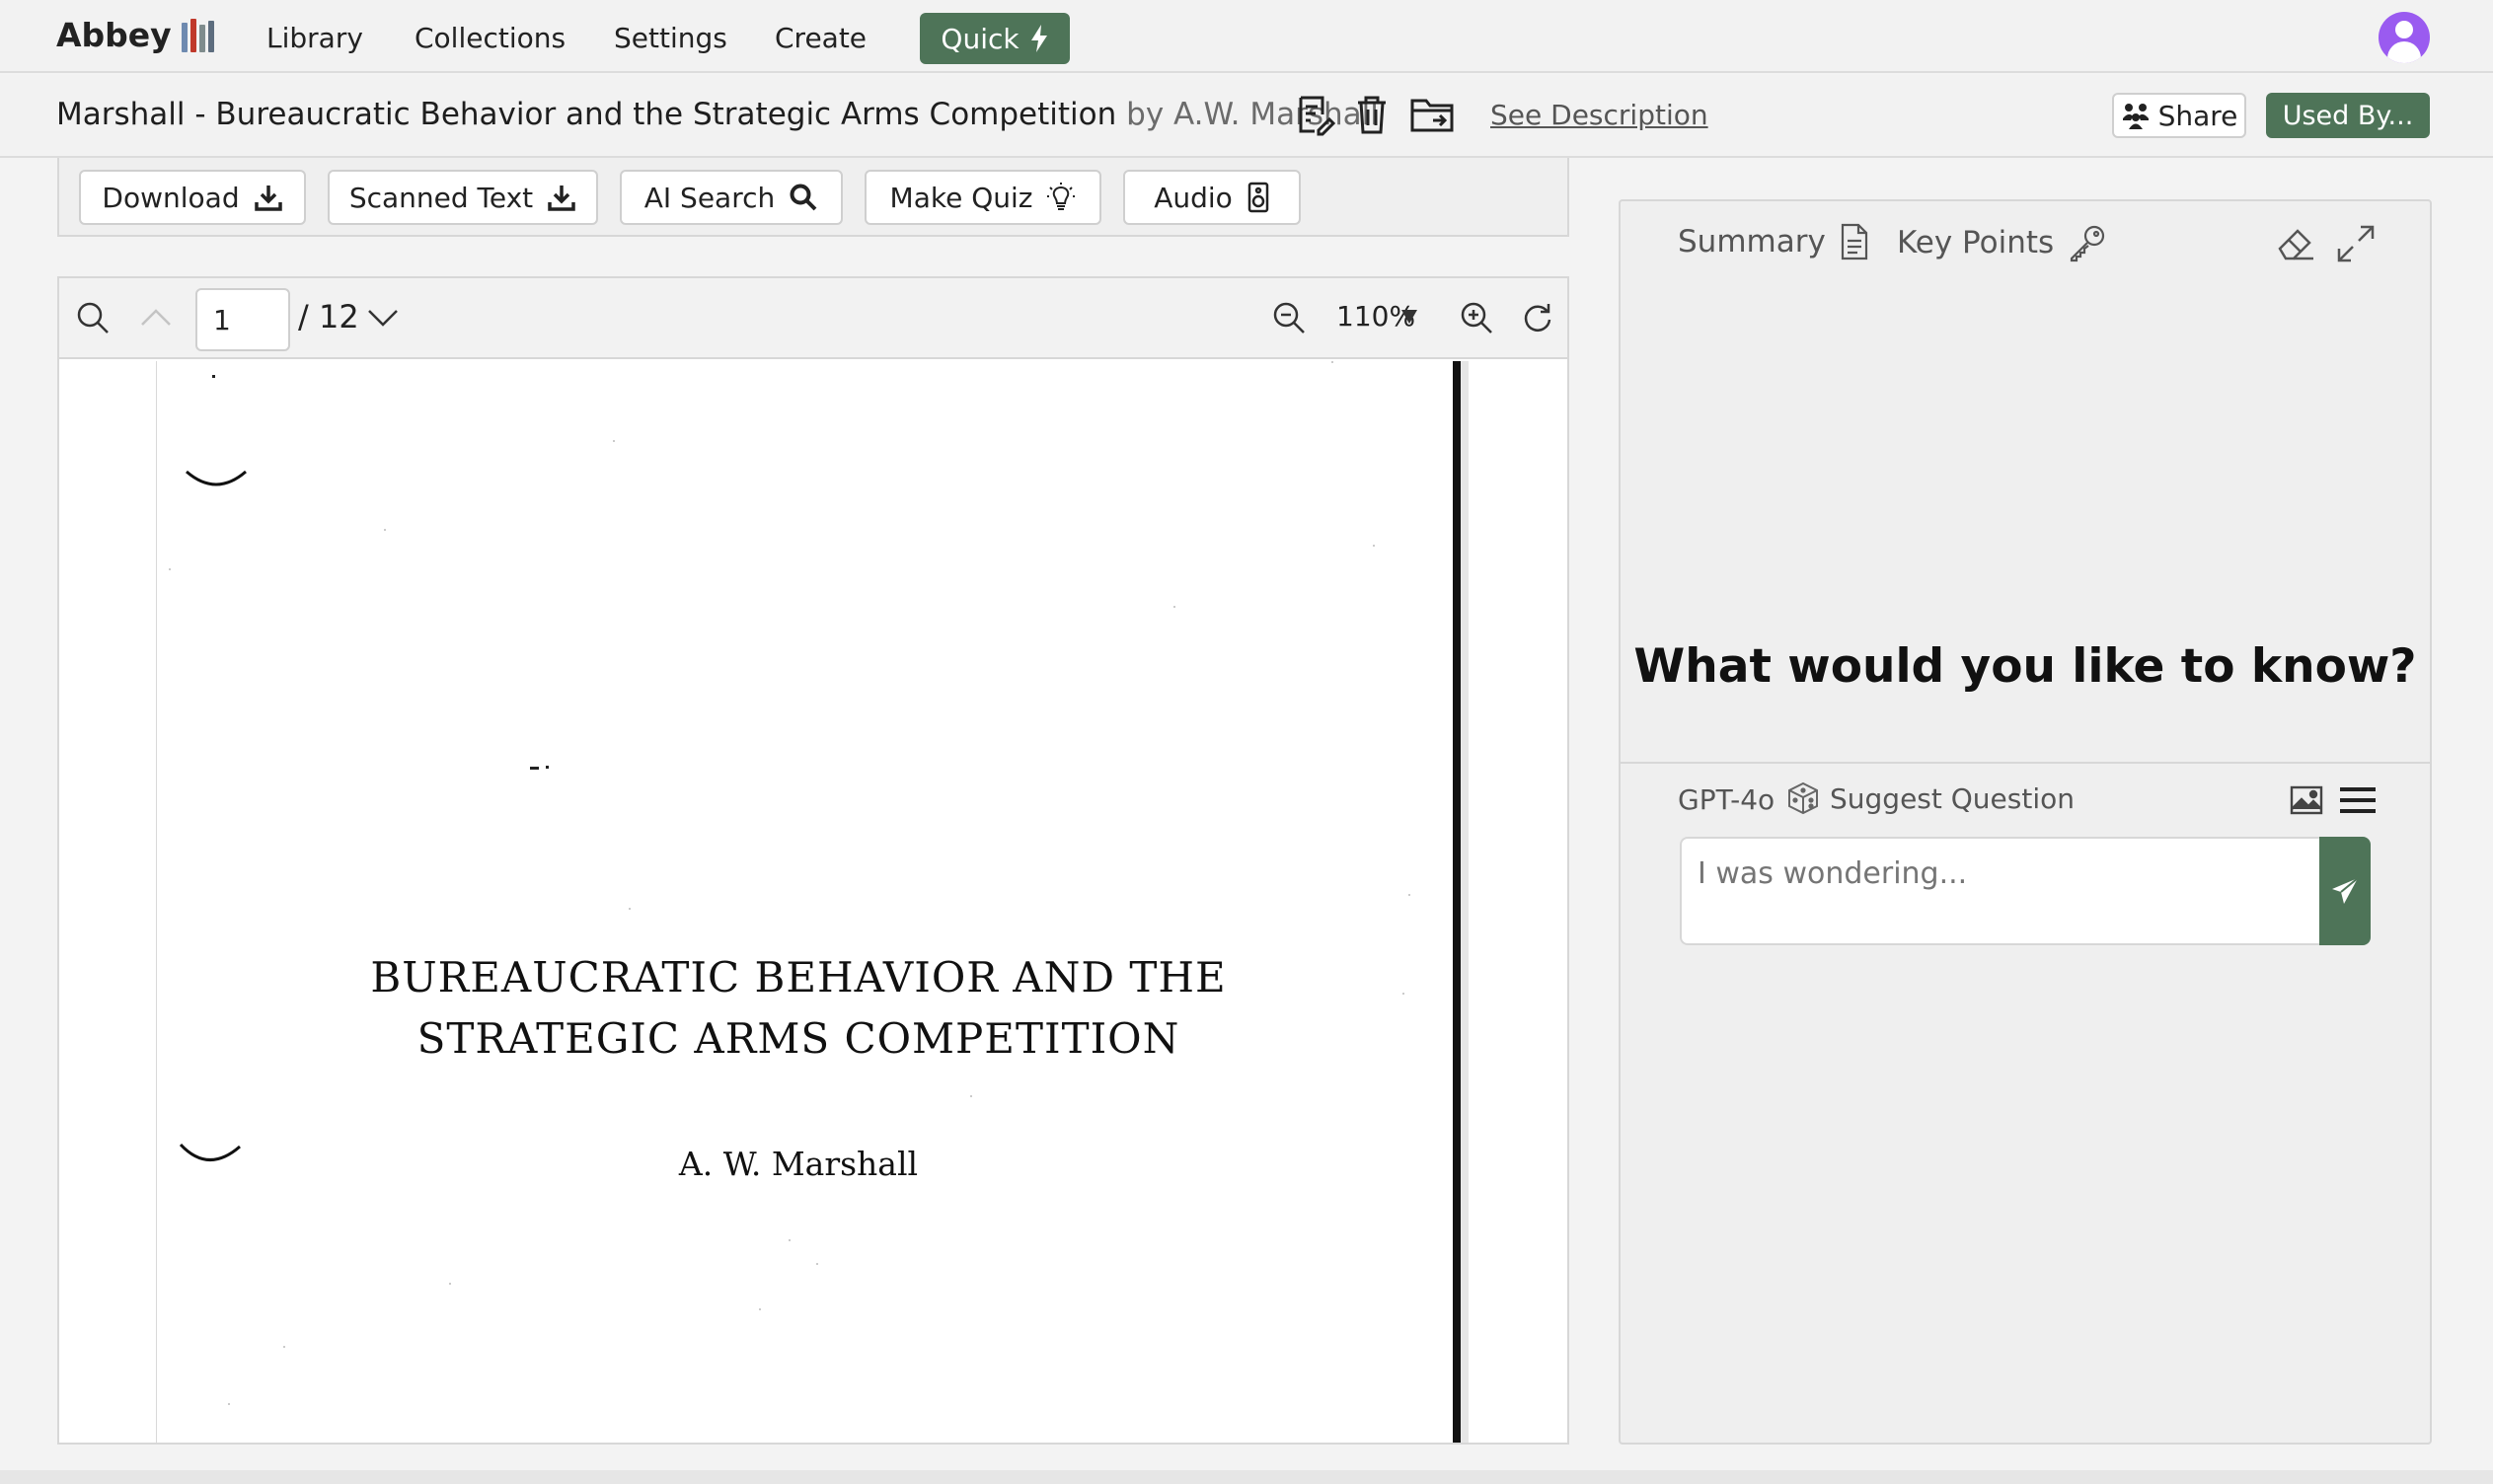 The image size is (2493, 1484). I want to click on expand-icon, so click(2356, 243).